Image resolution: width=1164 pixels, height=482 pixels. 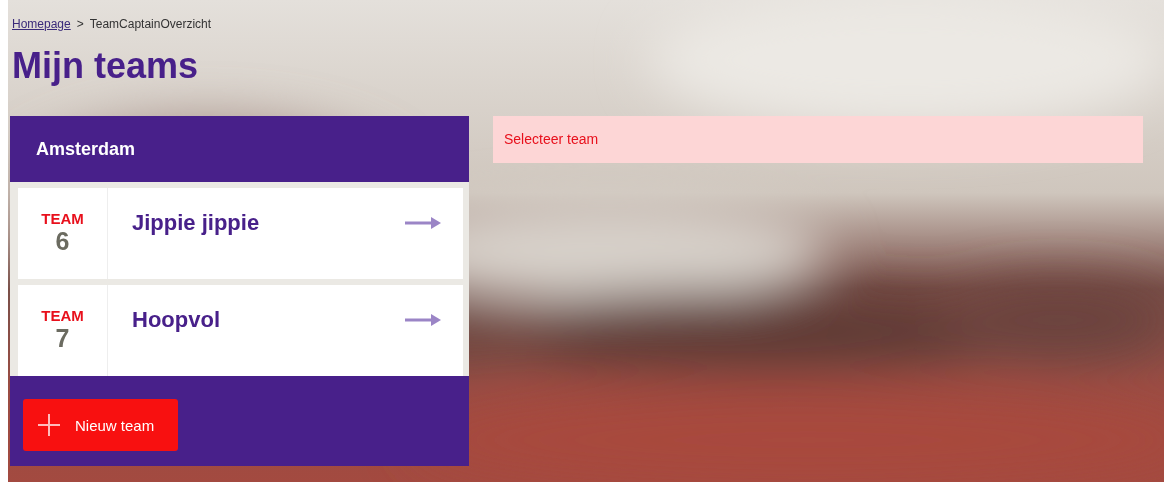 What do you see at coordinates (41, 24) in the screenshot?
I see `breadcrumb-link: Homepage` at bounding box center [41, 24].